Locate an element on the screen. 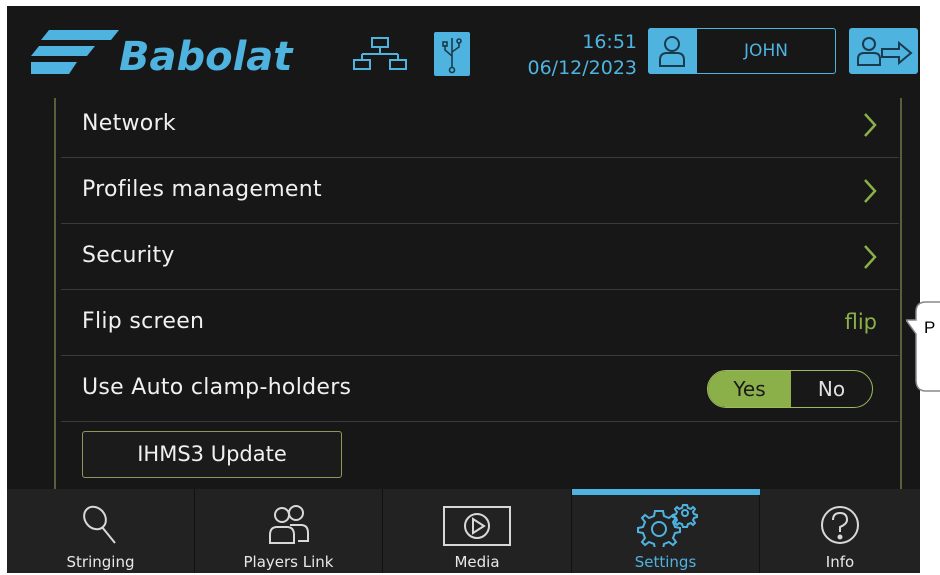 The width and height of the screenshot is (940, 575). tab-media: Media is located at coordinates (477, 531).